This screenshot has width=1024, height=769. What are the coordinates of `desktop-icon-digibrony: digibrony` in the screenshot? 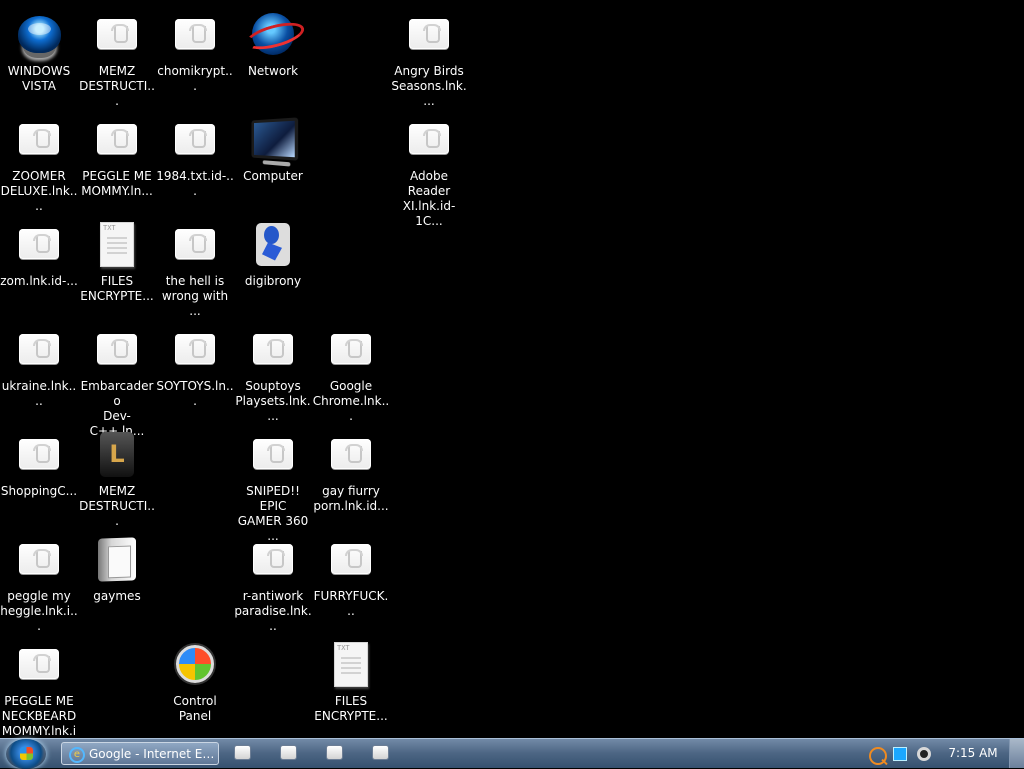 It's located at (273, 261).